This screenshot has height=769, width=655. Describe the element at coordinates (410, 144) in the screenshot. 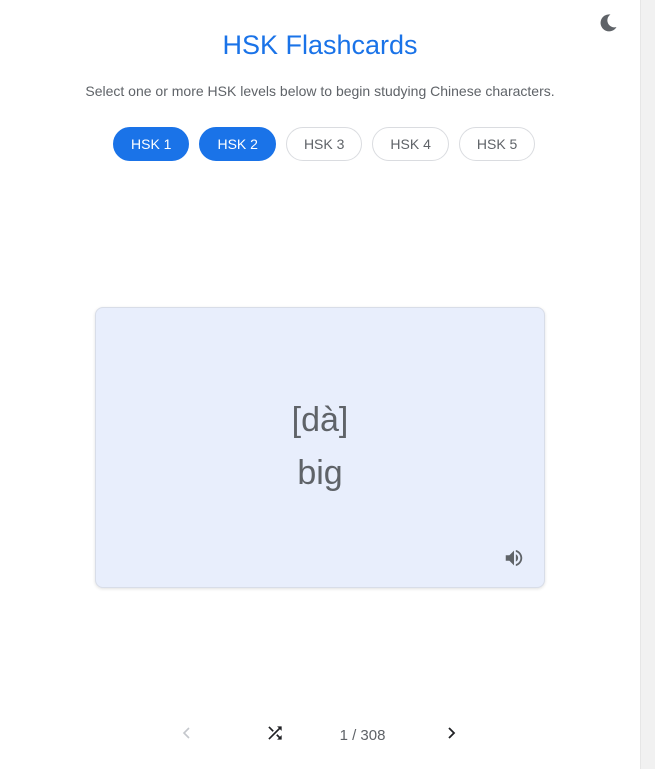

I see `hsk-4-button: HSK 4` at that location.